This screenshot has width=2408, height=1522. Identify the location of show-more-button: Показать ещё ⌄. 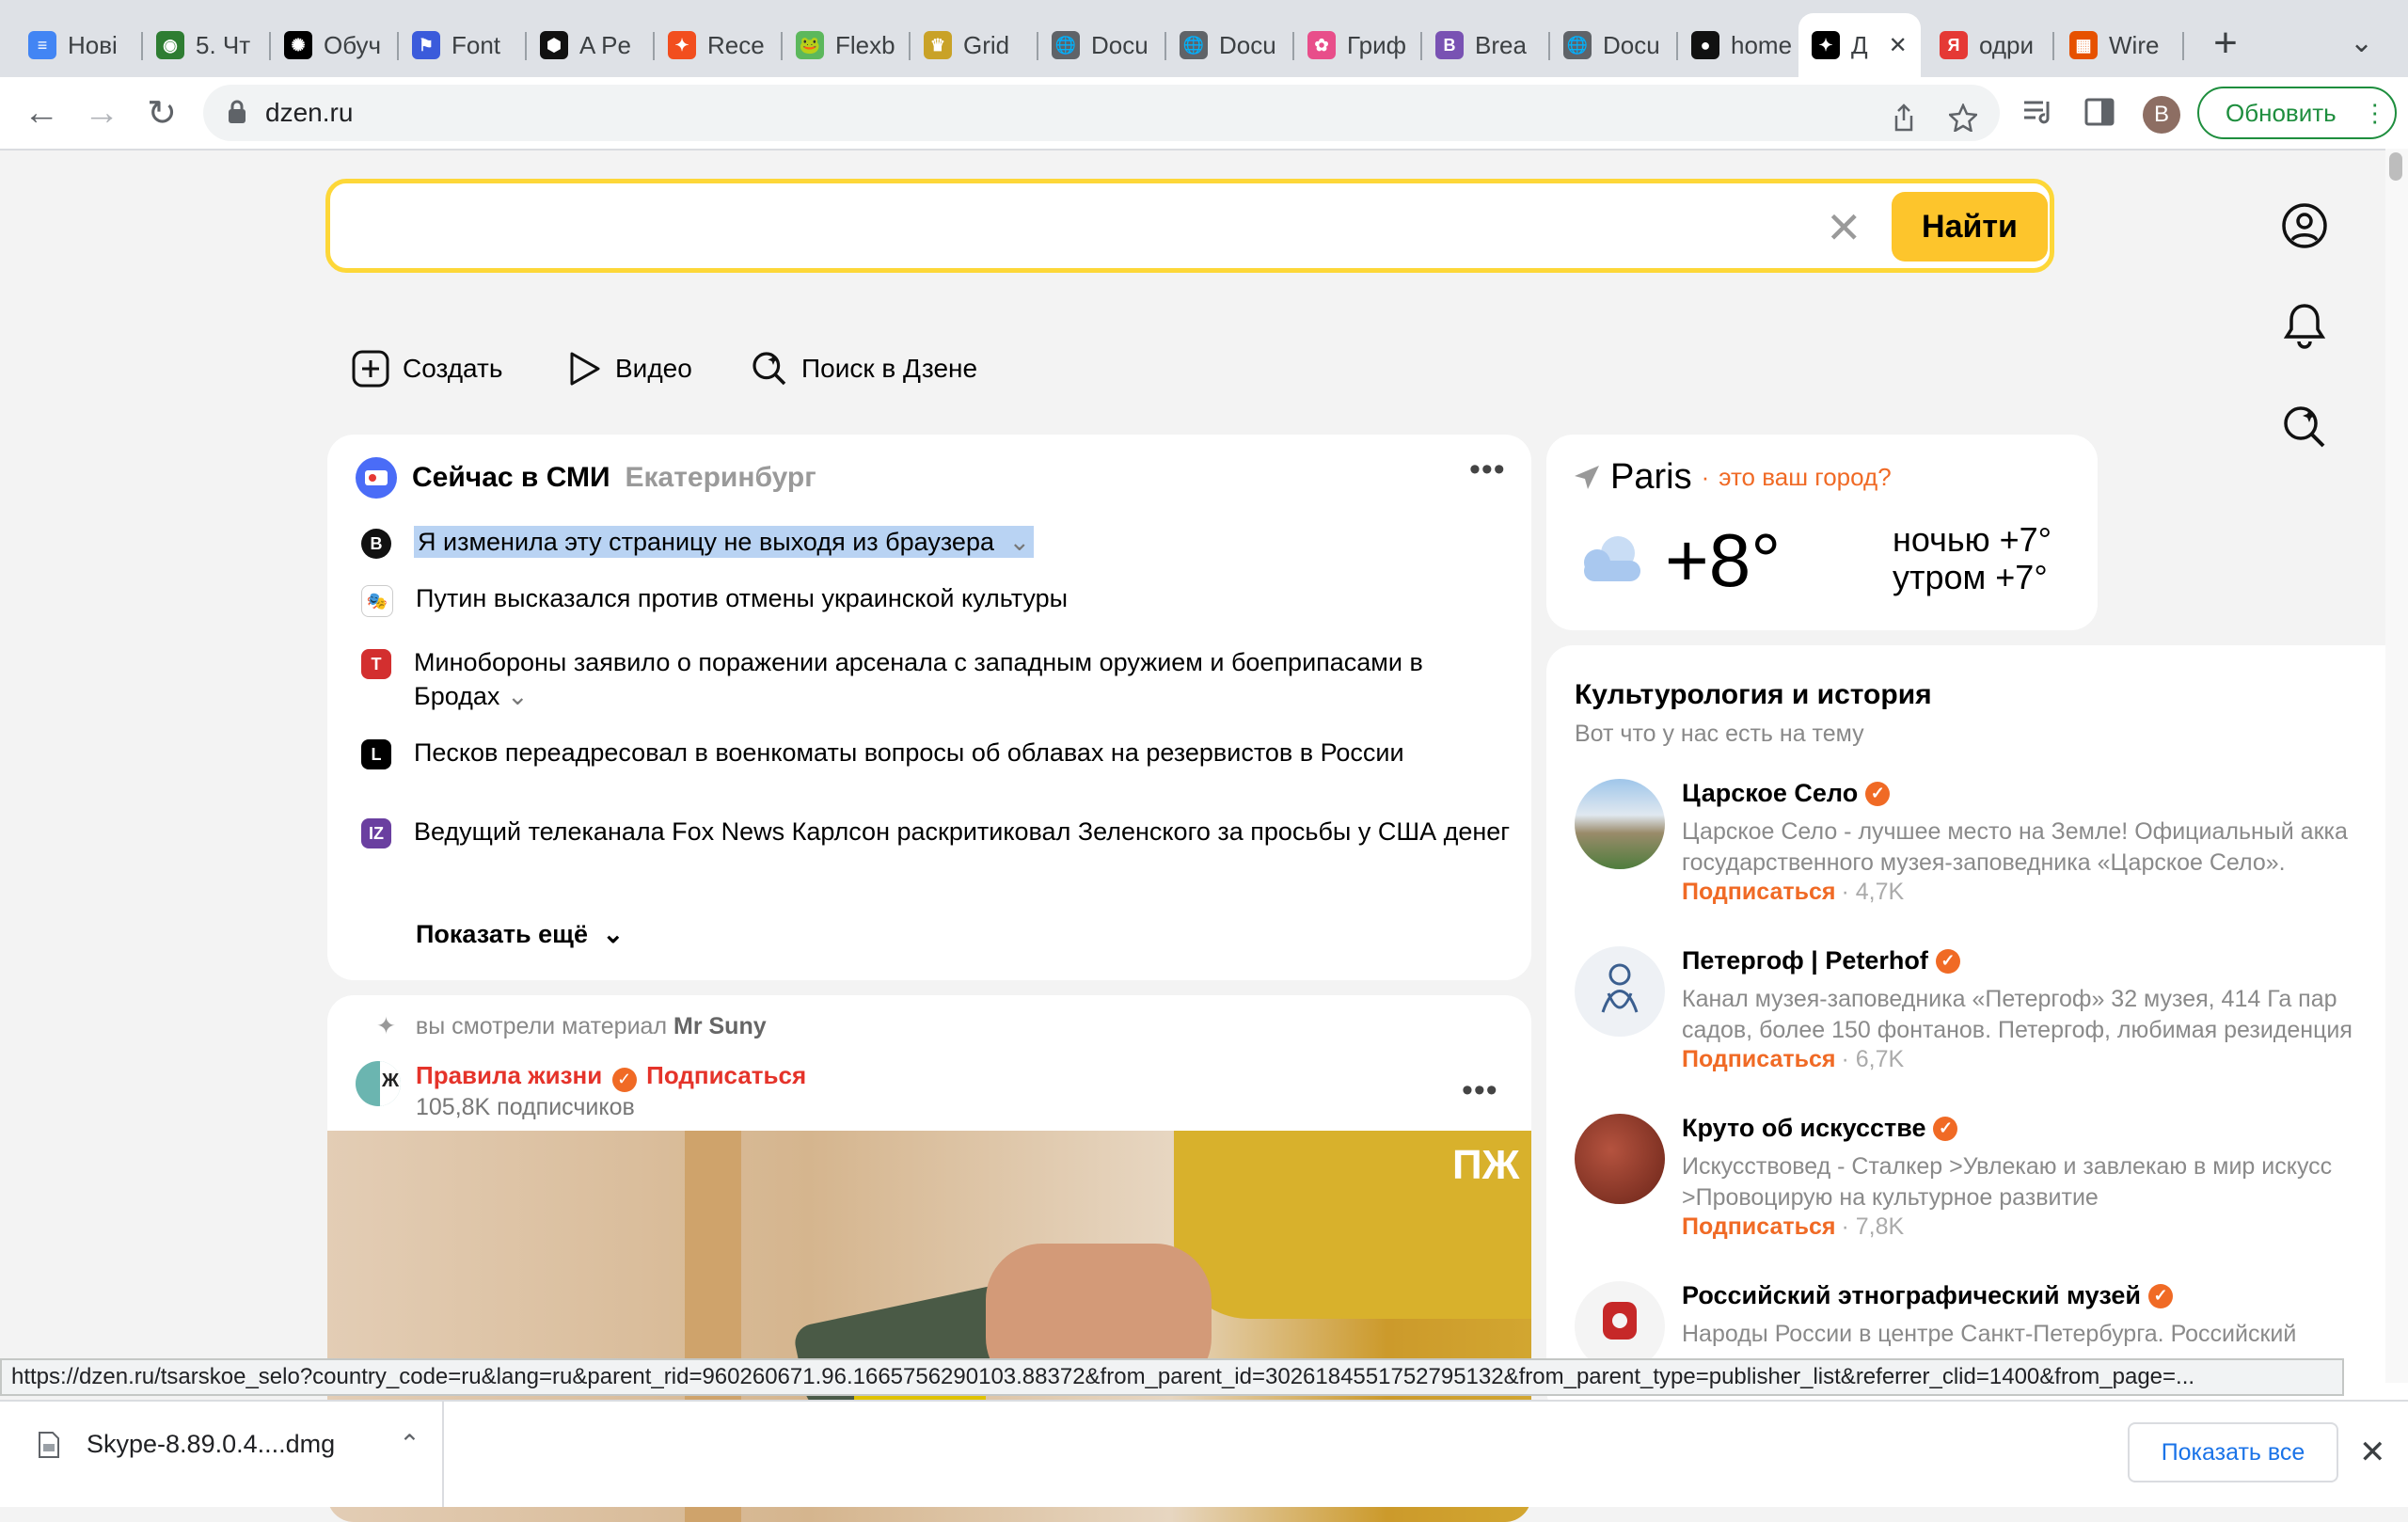
(520, 935).